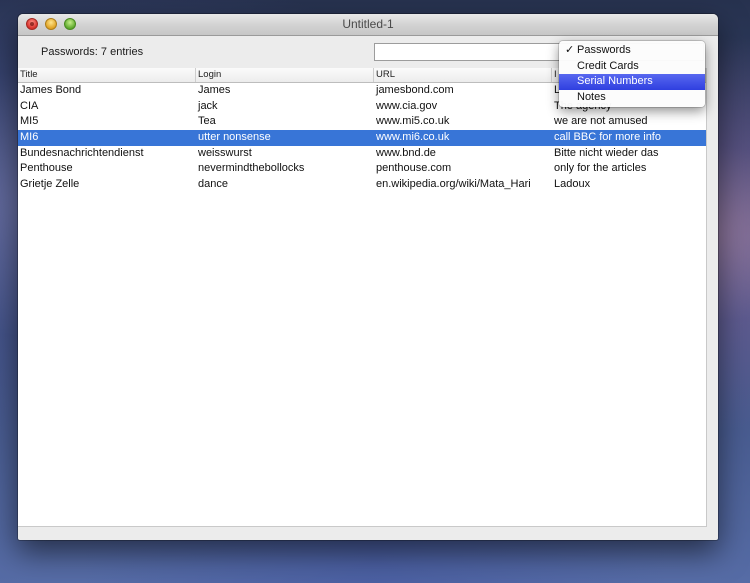  Describe the element at coordinates (251, 168) in the screenshot. I see `cell-login: nevermindthebollocks` at that location.